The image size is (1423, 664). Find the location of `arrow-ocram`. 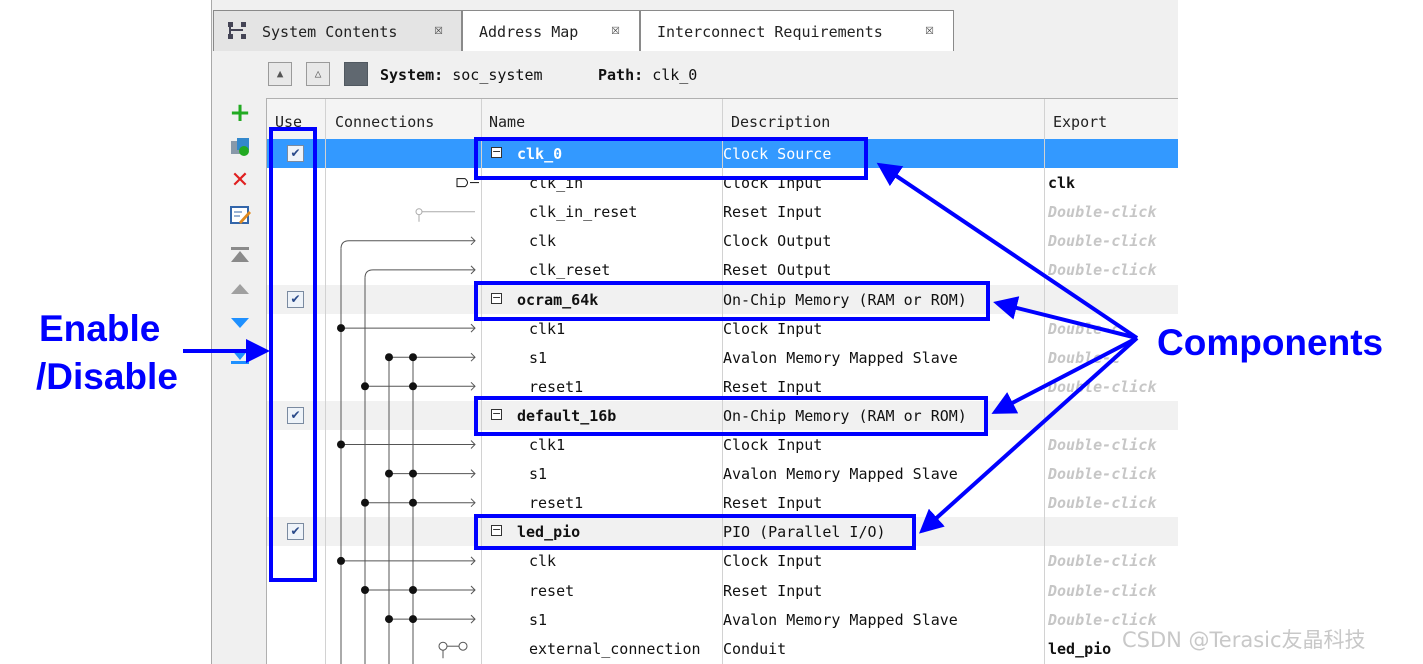

arrow-ocram is located at coordinates (1065, 318).